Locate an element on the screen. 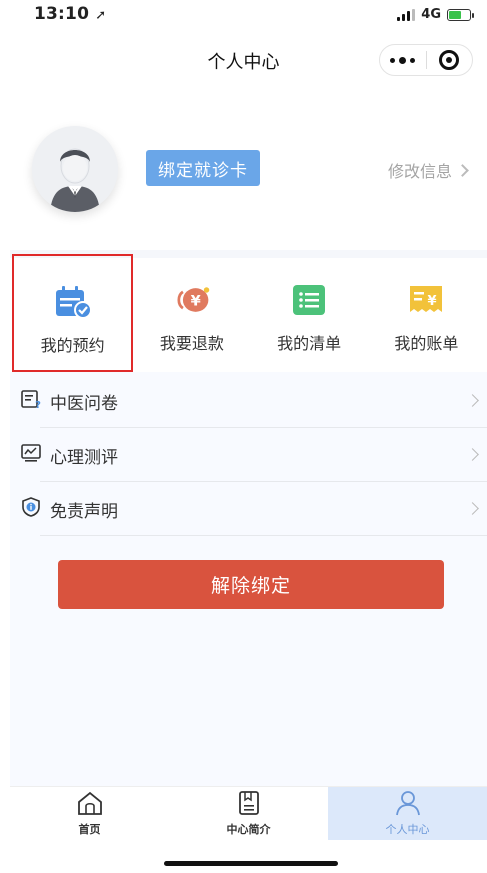 Image resolution: width=487 pixels, height=873 pixels. tab-label: 首页 is located at coordinates (89, 829).